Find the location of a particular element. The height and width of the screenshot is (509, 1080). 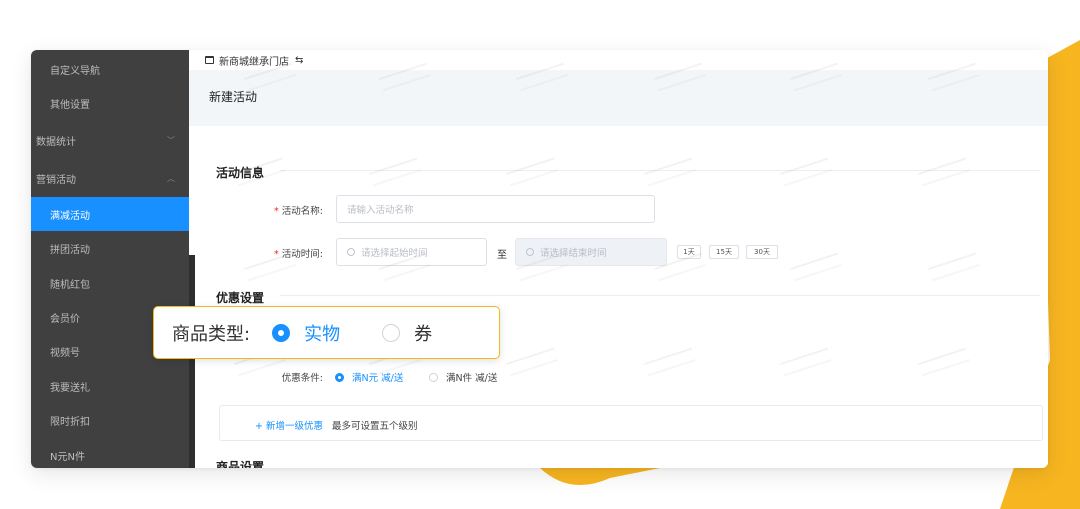

radio-full-n-pieces: 满N件 减/送 is located at coordinates (463, 377).